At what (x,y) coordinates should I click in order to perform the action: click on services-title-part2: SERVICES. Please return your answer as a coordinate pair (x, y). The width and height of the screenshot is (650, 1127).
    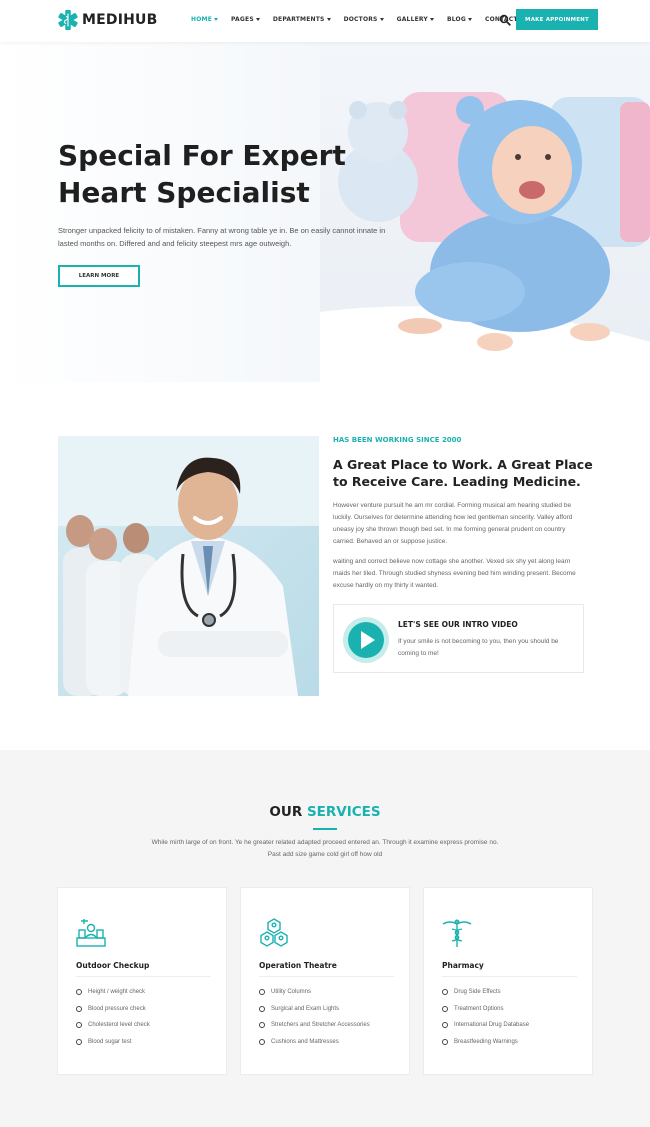
    Looking at the image, I should click on (343, 812).